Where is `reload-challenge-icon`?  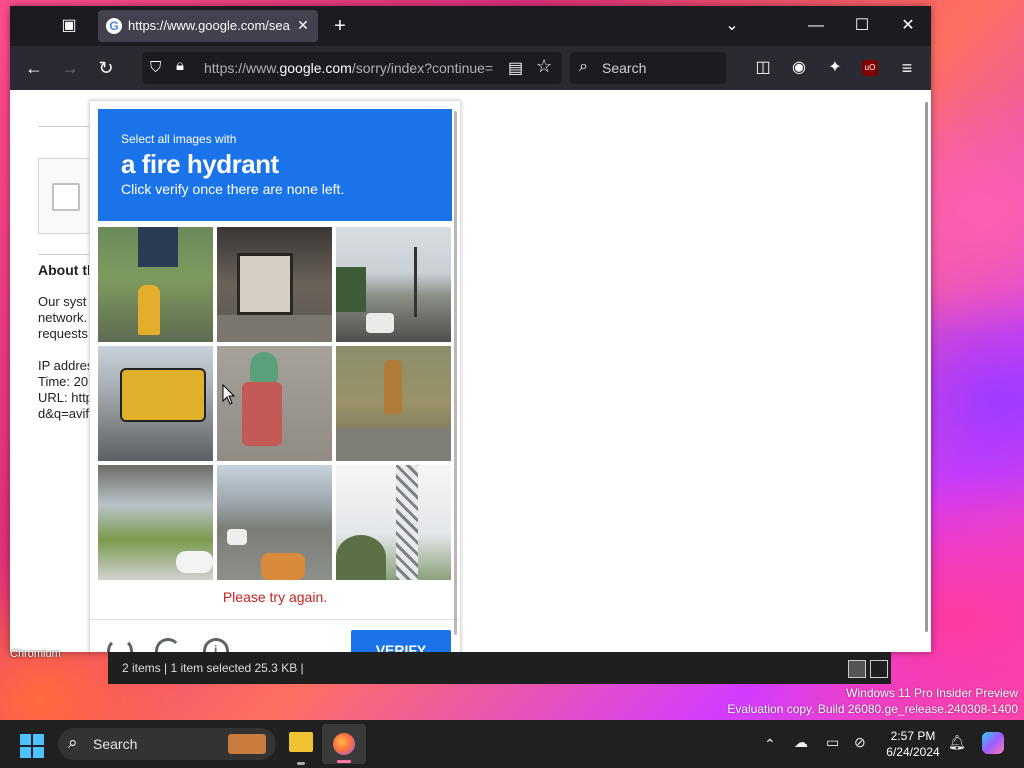 reload-challenge-icon is located at coordinates (120, 645).